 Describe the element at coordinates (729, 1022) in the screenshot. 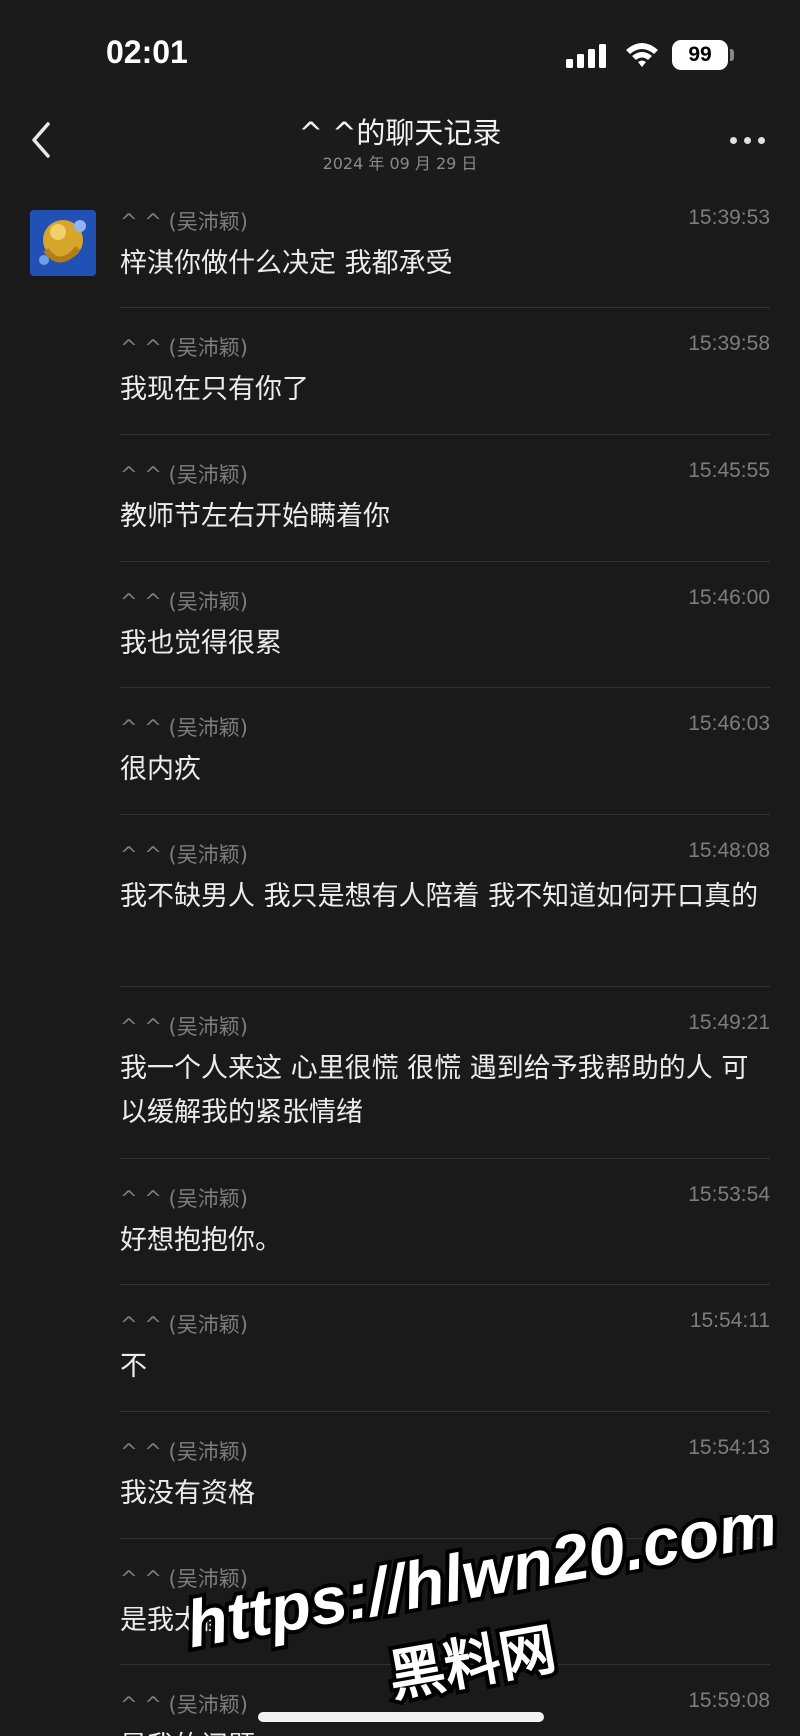

I see `message-time: 15:49:21` at that location.